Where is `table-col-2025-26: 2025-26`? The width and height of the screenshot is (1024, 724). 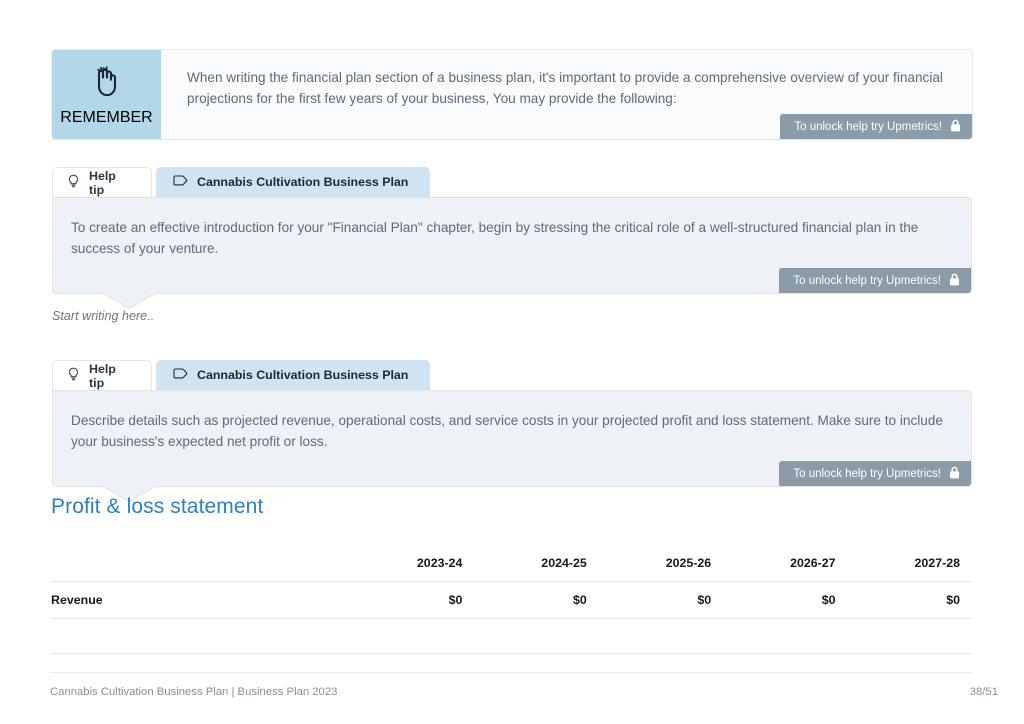 table-col-2025-26: 2025-26 is located at coordinates (688, 562).